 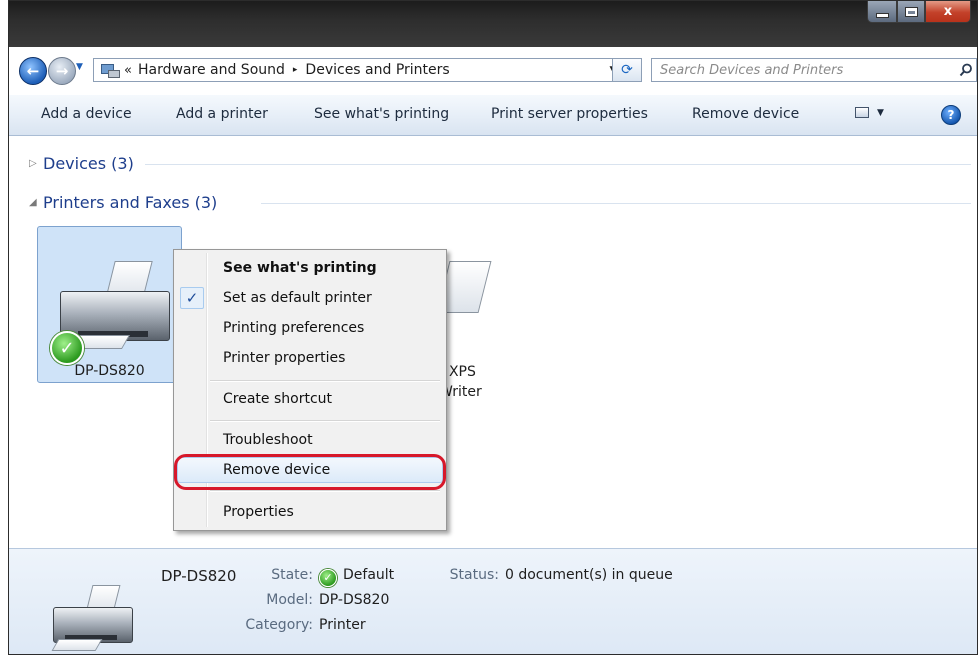 I want to click on status-label: Status:, so click(x=474, y=575).